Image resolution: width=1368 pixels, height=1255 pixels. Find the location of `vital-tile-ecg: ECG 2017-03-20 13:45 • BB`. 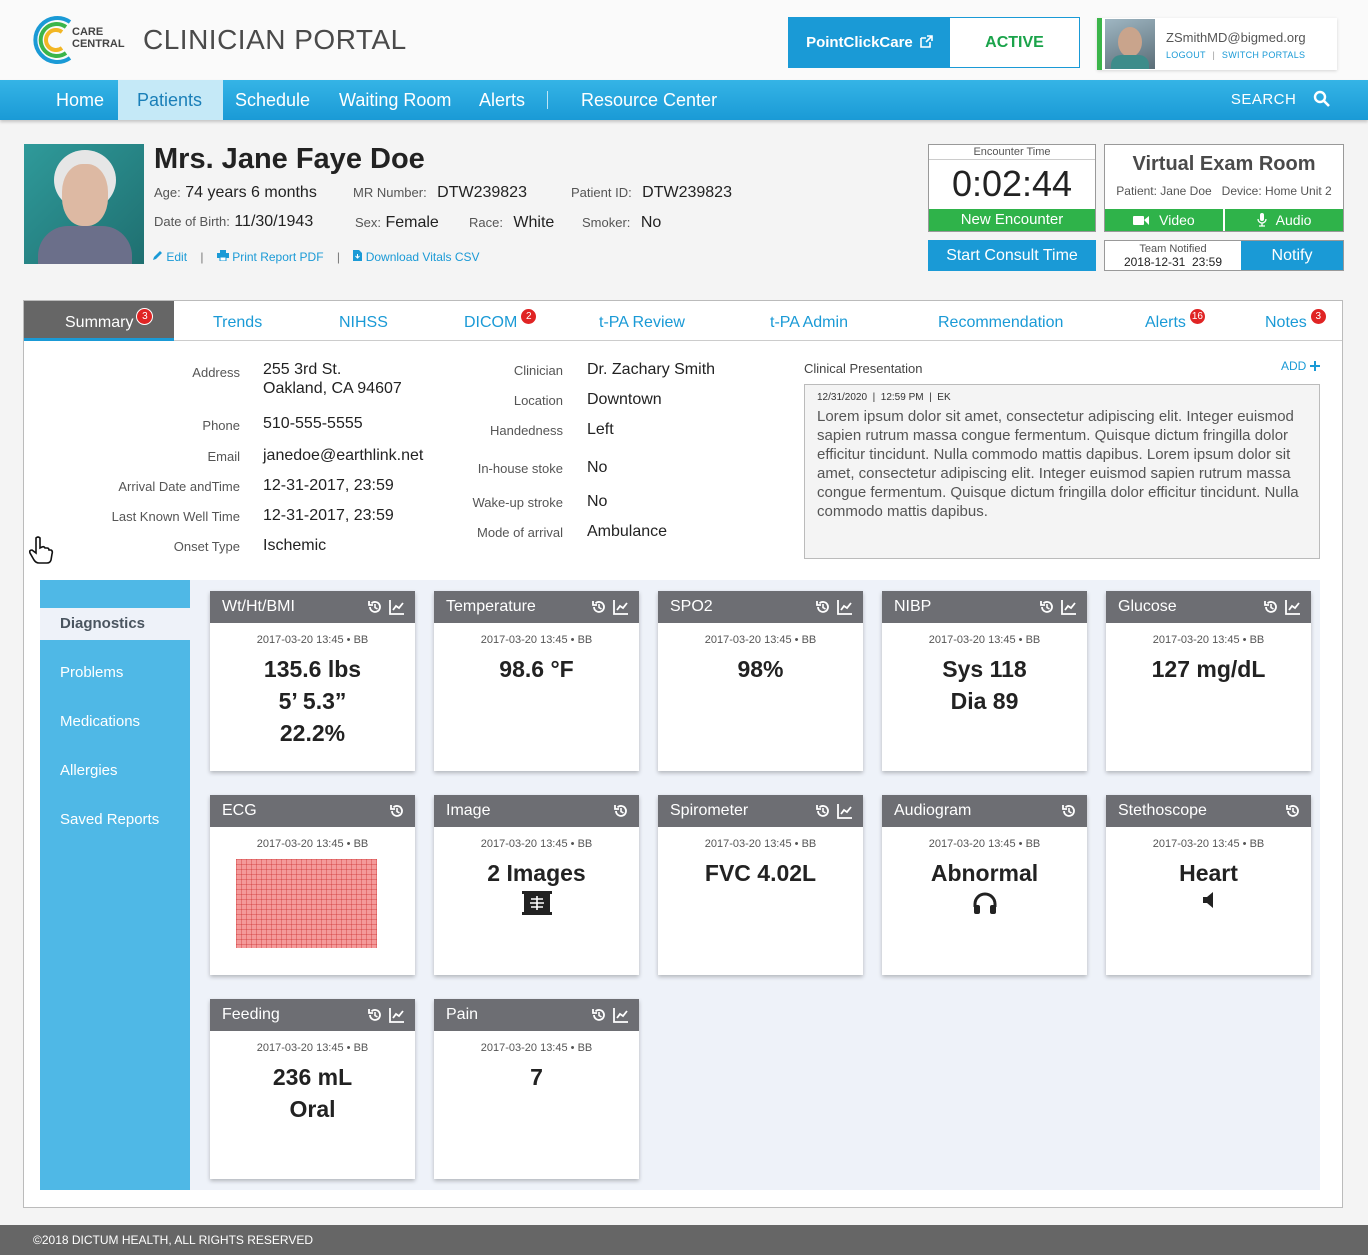

vital-tile-ecg: ECG 2017-03-20 13:45 • BB is located at coordinates (312, 885).